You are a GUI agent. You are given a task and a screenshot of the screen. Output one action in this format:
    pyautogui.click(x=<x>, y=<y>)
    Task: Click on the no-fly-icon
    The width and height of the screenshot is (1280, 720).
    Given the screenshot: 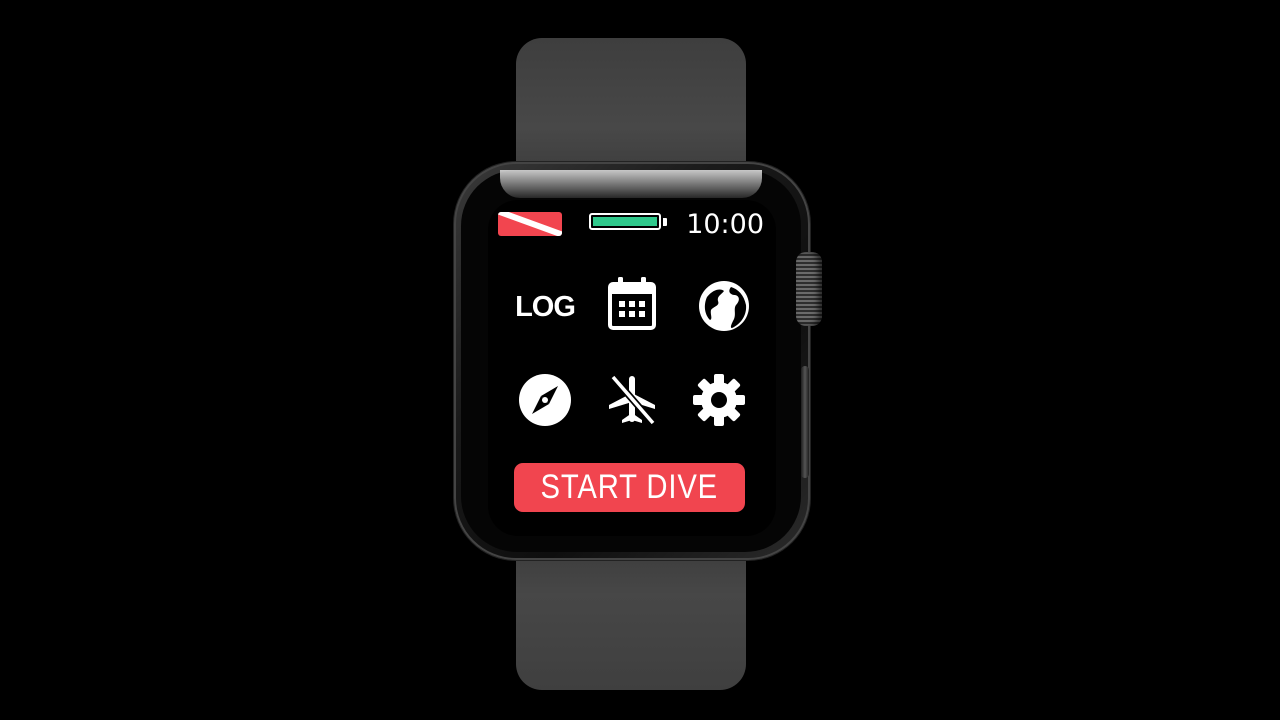 What is the action you would take?
    pyautogui.click(x=632, y=400)
    